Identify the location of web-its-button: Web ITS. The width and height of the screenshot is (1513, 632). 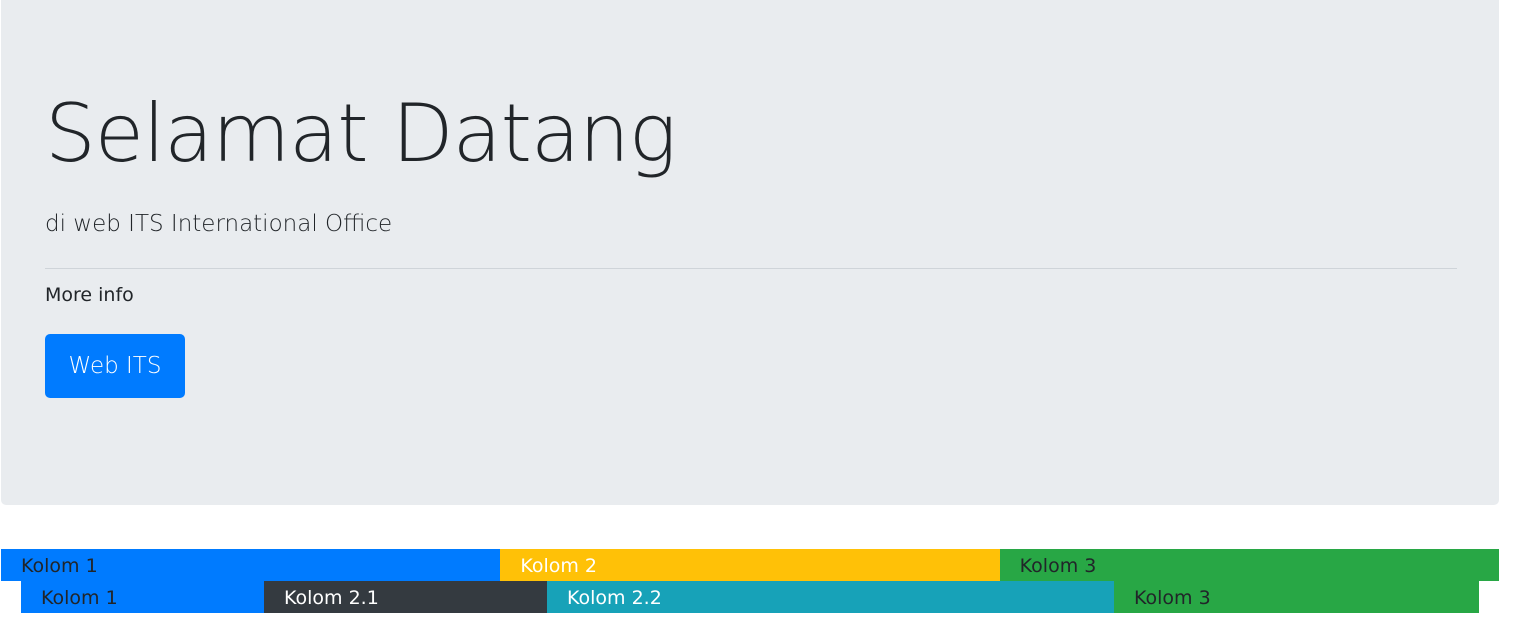
(115, 366).